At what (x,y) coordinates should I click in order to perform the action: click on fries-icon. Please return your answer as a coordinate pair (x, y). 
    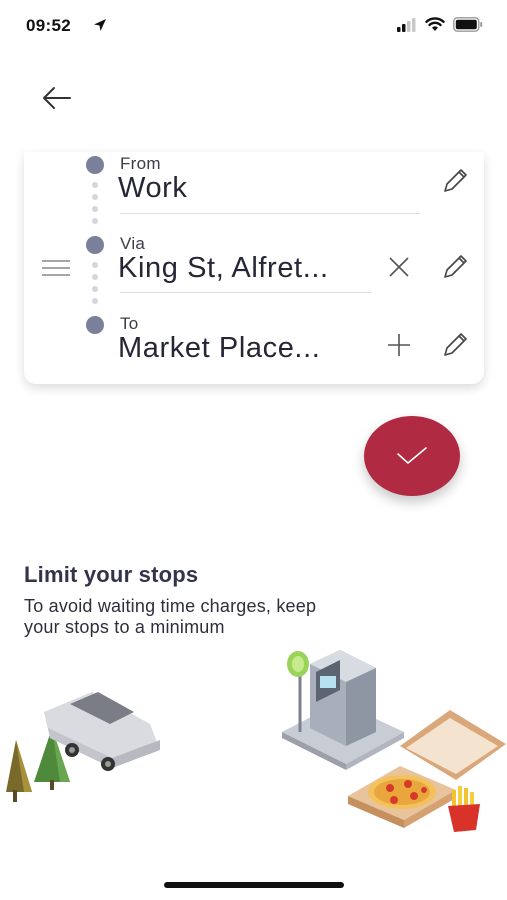
    Looking at the image, I should click on (464, 809).